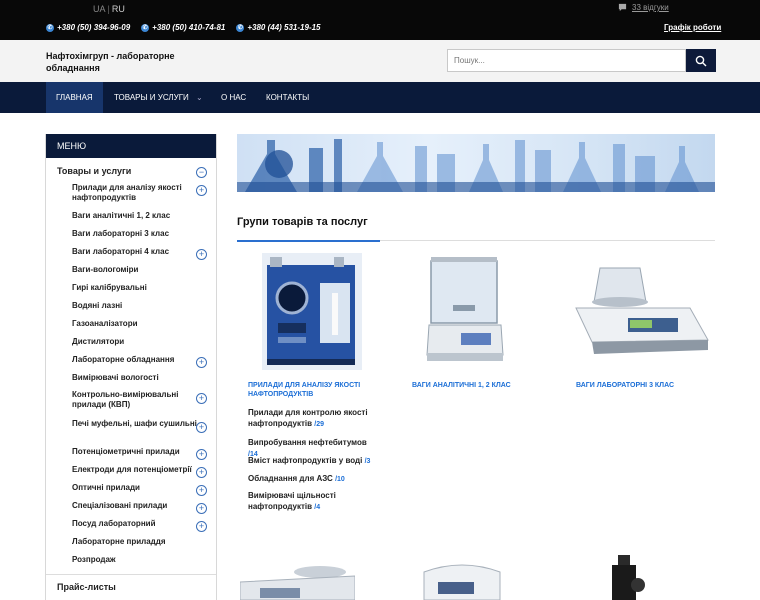 This screenshot has width=760, height=600. What do you see at coordinates (131, 574) in the screenshot?
I see `divider` at bounding box center [131, 574].